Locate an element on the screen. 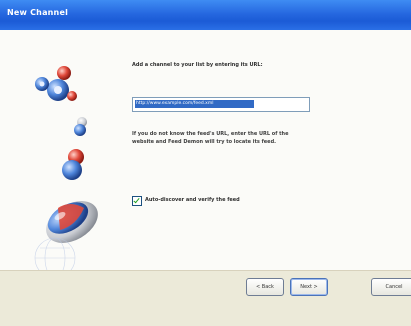 Image resolution: width=411 pixels, height=326 pixels. back-button: < Back is located at coordinates (265, 287).